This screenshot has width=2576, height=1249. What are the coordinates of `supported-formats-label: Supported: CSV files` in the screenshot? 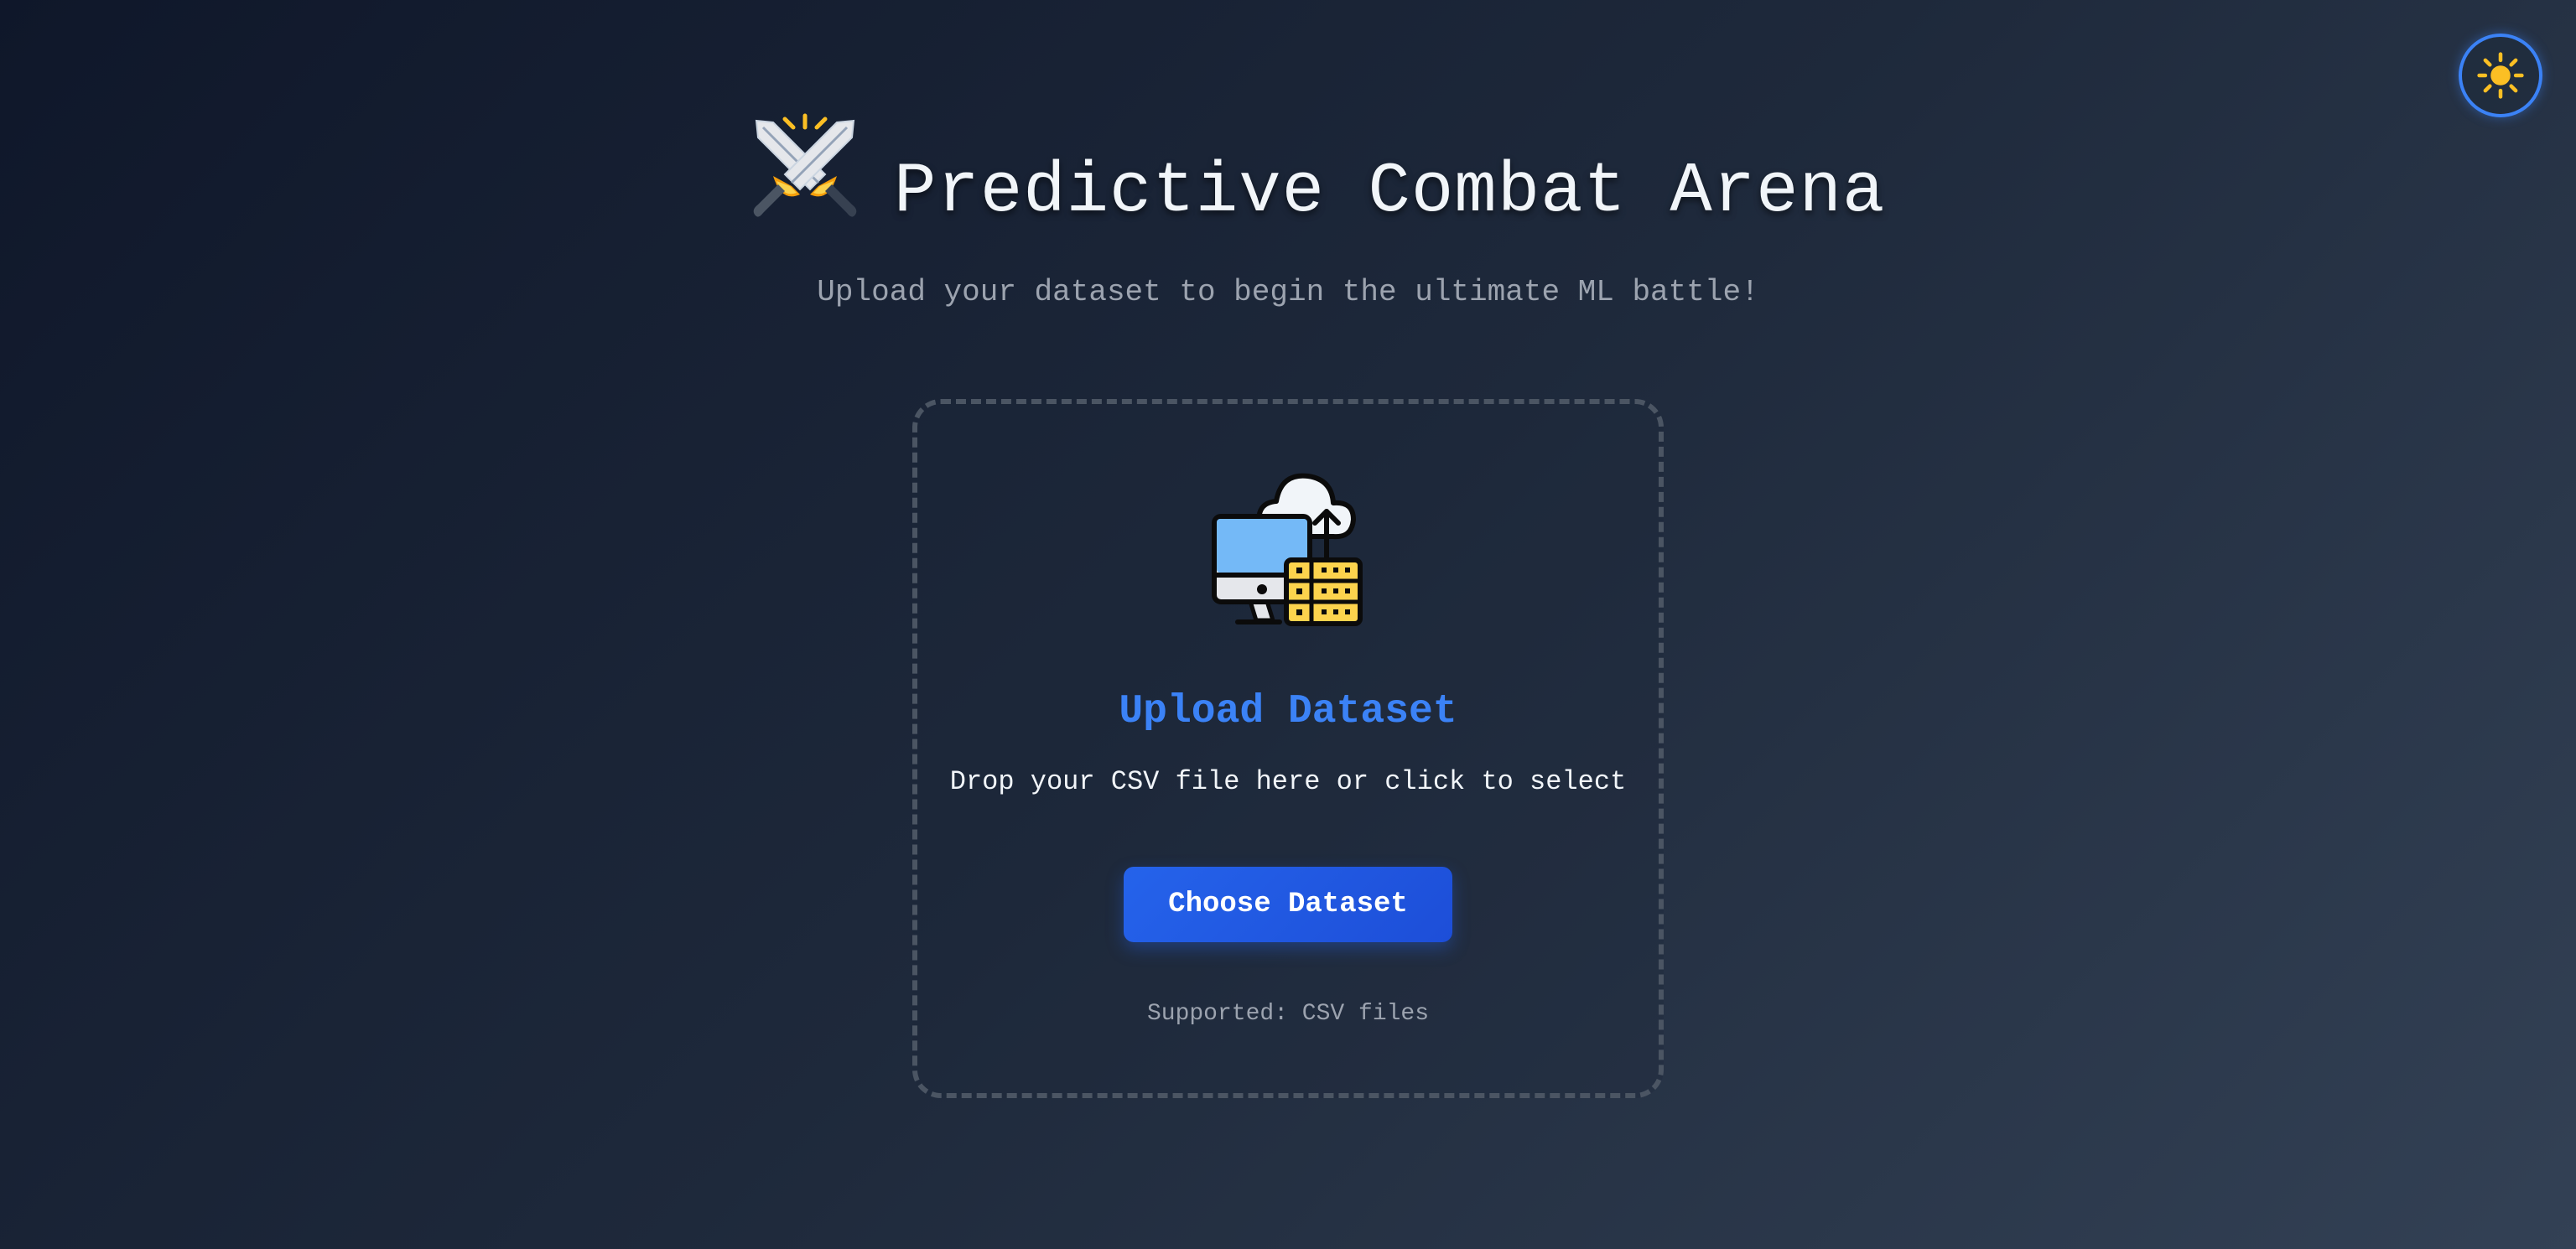 It's located at (1288, 1014).